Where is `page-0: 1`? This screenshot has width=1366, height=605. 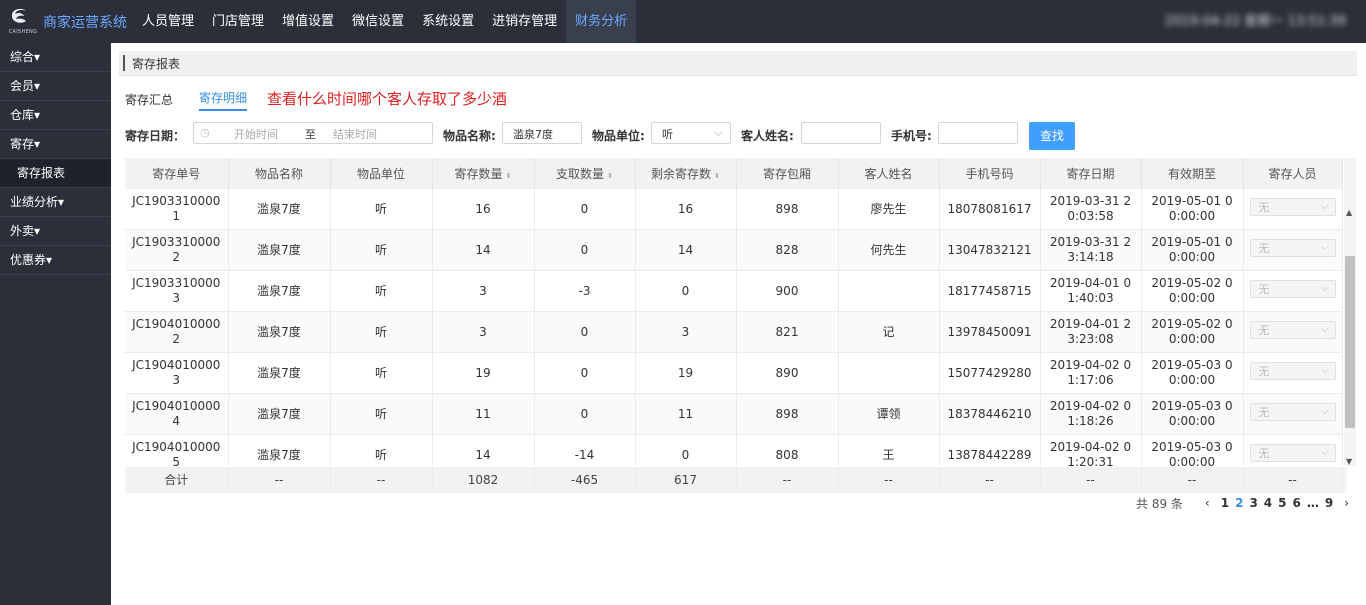 page-0: 1 is located at coordinates (1225, 503).